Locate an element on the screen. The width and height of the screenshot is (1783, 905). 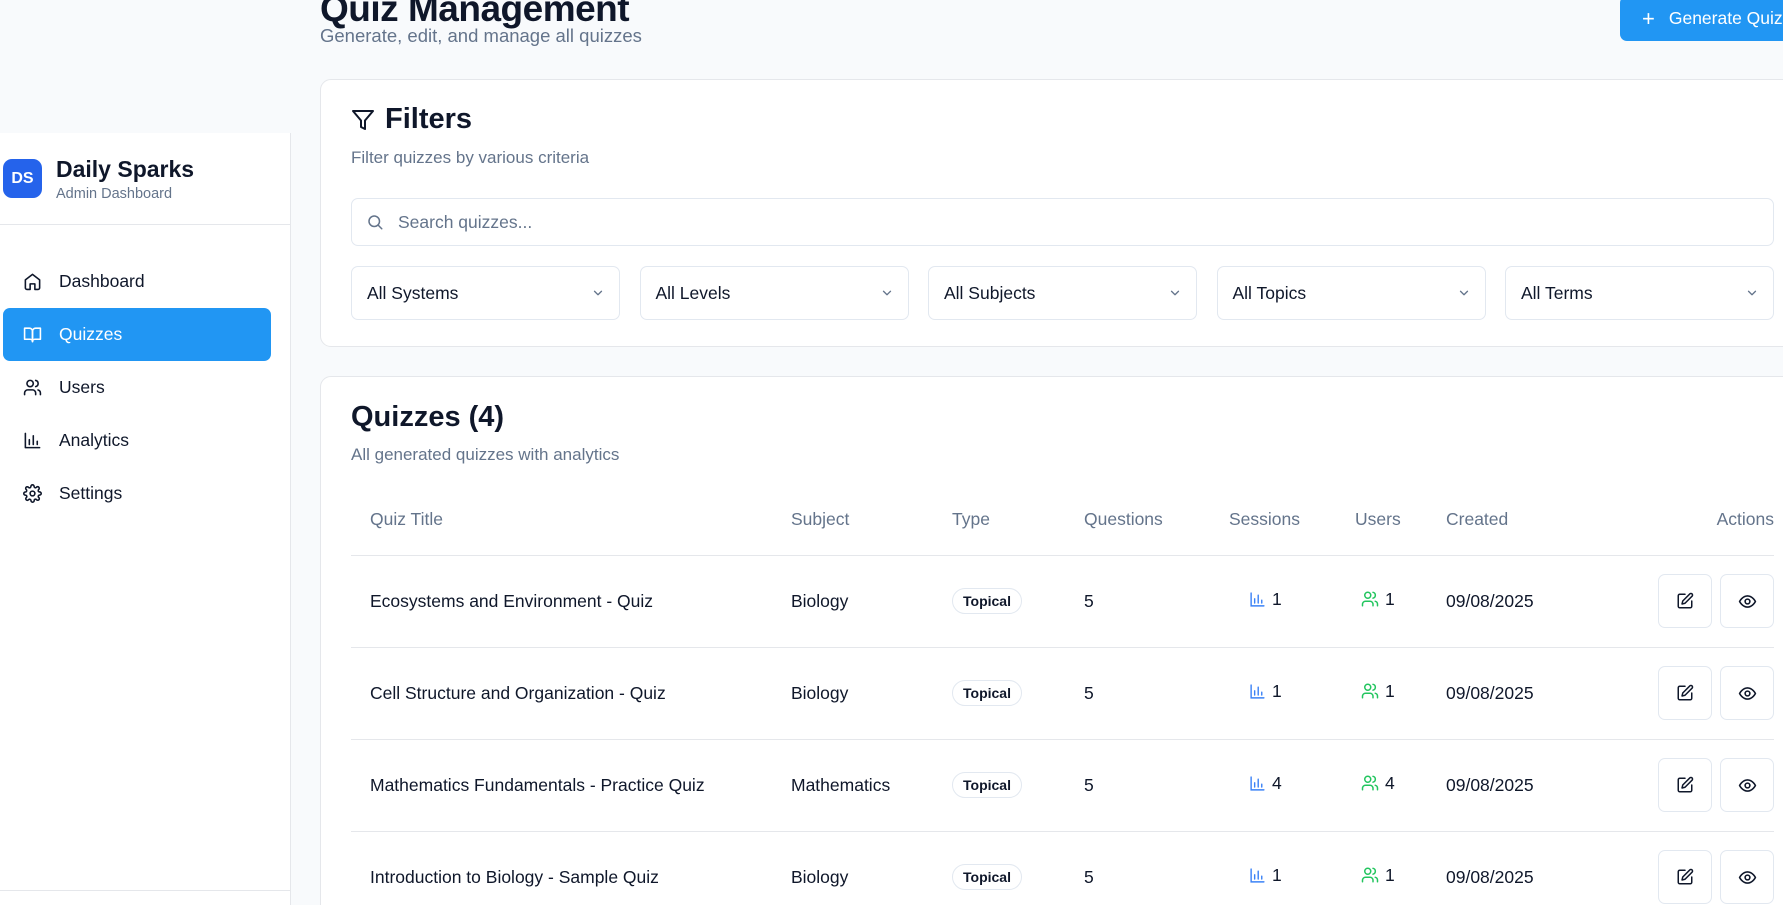
book-open-icon is located at coordinates (32, 335).